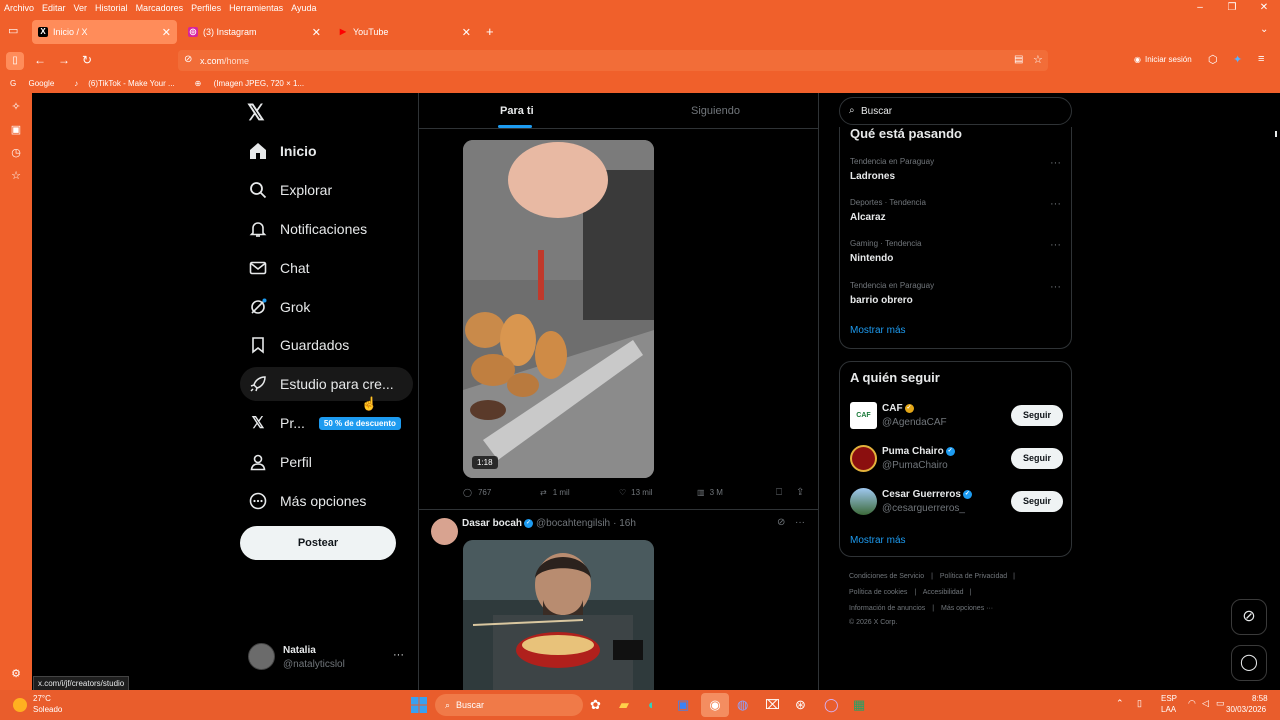 The height and width of the screenshot is (720, 1280). I want to click on nav-chat: Chat, so click(275, 268).